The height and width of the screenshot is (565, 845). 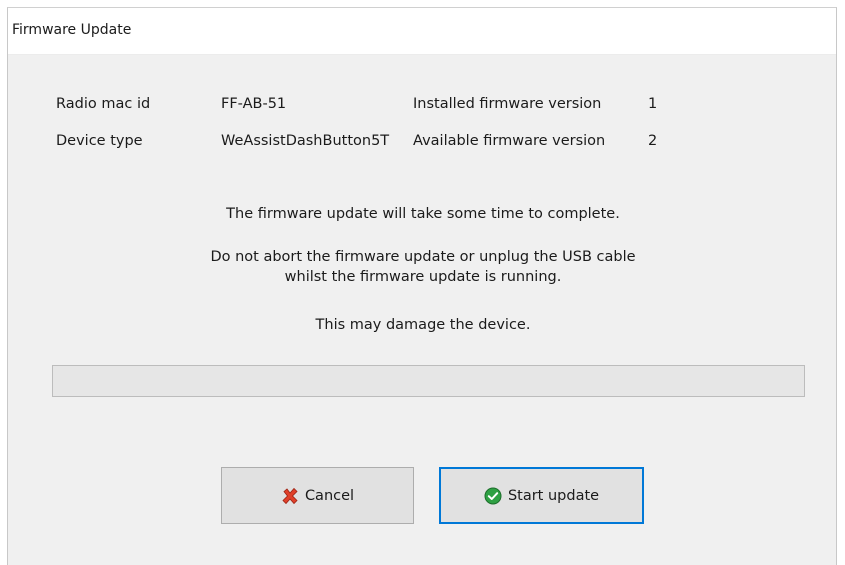 What do you see at coordinates (507, 104) in the screenshot?
I see `installed-firmware-label: Installed firmware version` at bounding box center [507, 104].